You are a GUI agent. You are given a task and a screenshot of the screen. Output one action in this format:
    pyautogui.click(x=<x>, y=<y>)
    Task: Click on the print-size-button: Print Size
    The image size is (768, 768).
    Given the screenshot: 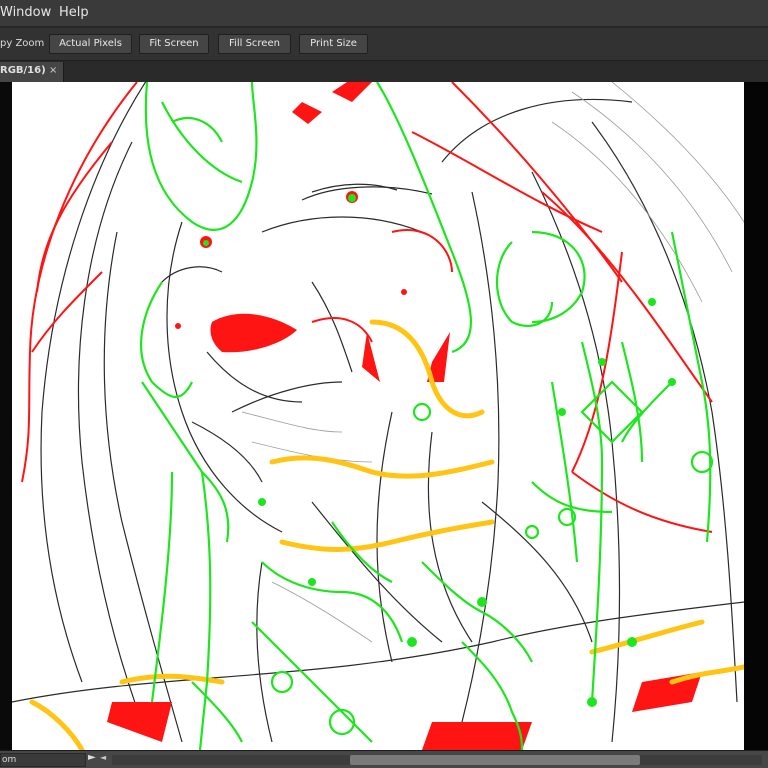 What is the action you would take?
    pyautogui.click(x=333, y=44)
    